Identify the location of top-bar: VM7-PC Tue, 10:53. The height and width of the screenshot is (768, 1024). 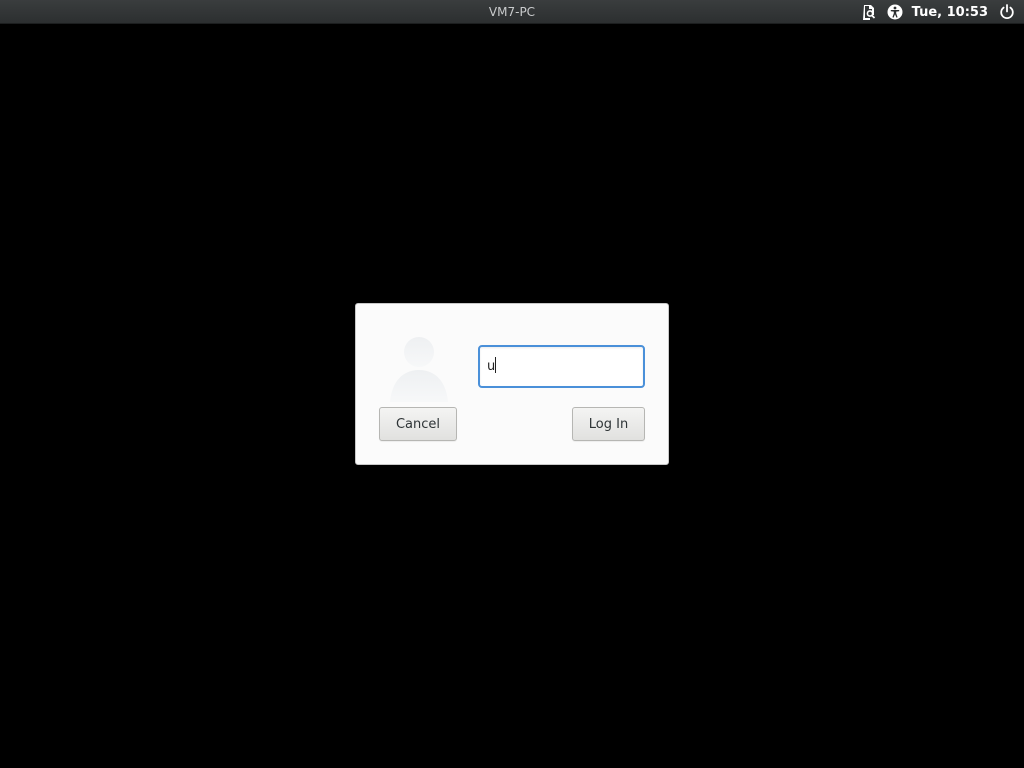
(512, 12).